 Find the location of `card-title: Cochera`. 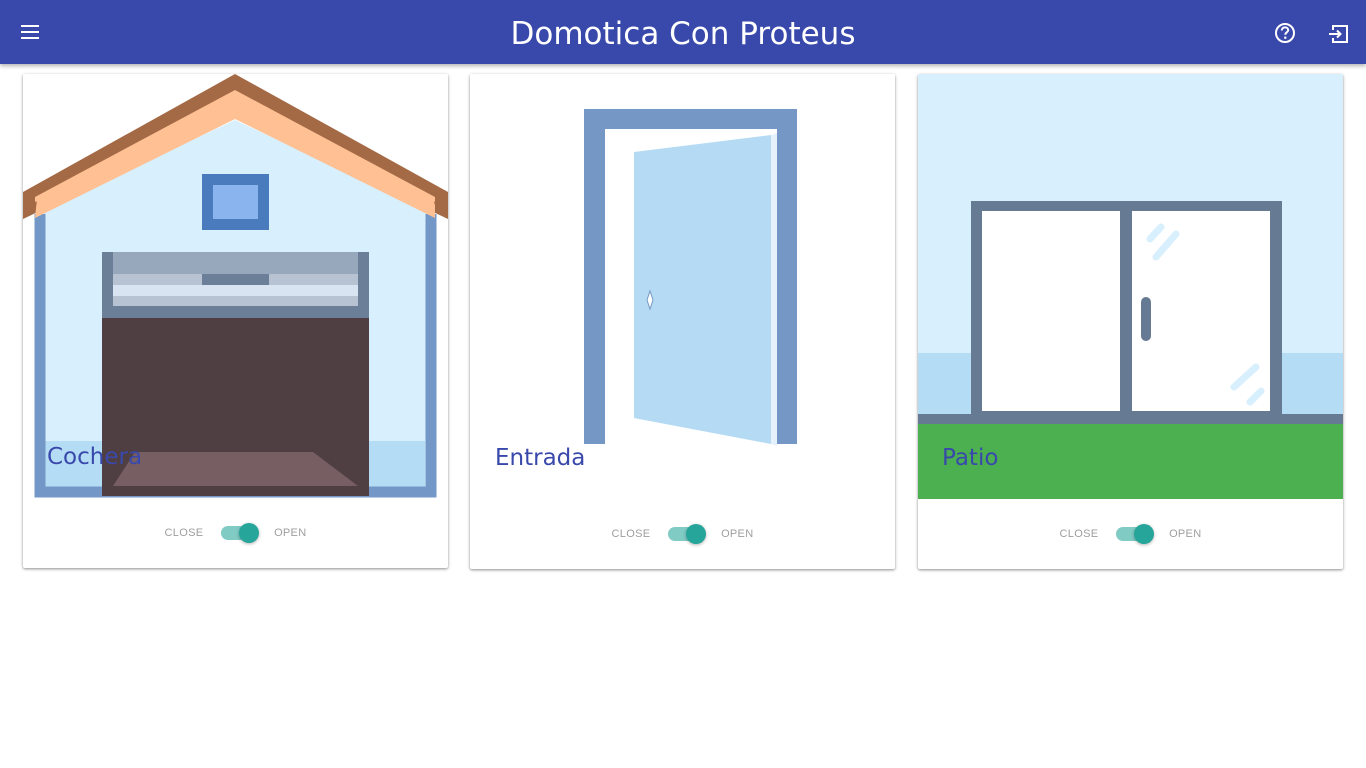

card-title: Cochera is located at coordinates (95, 457).